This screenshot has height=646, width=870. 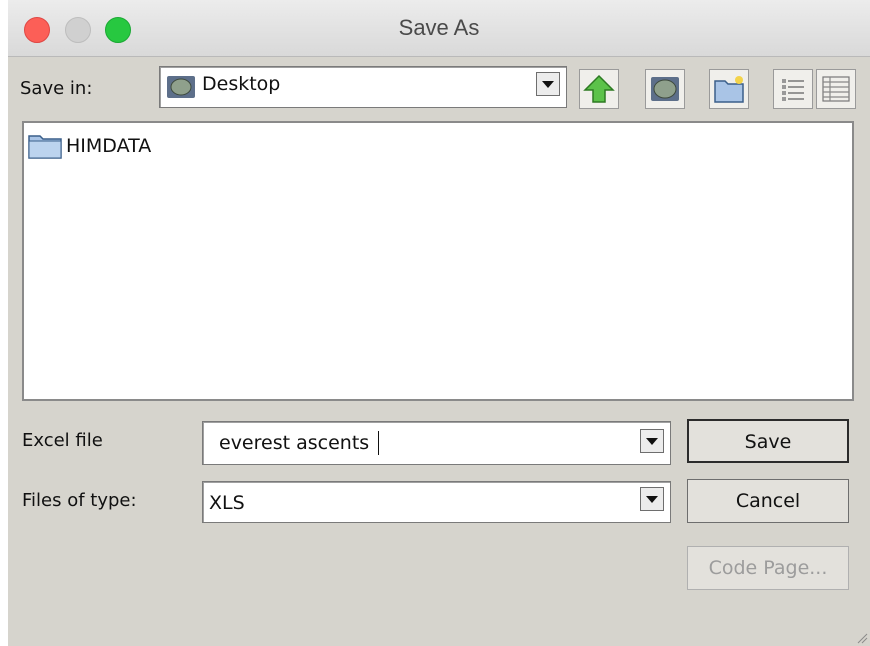 What do you see at coordinates (862, 638) in the screenshot?
I see `resize-grip-icon` at bounding box center [862, 638].